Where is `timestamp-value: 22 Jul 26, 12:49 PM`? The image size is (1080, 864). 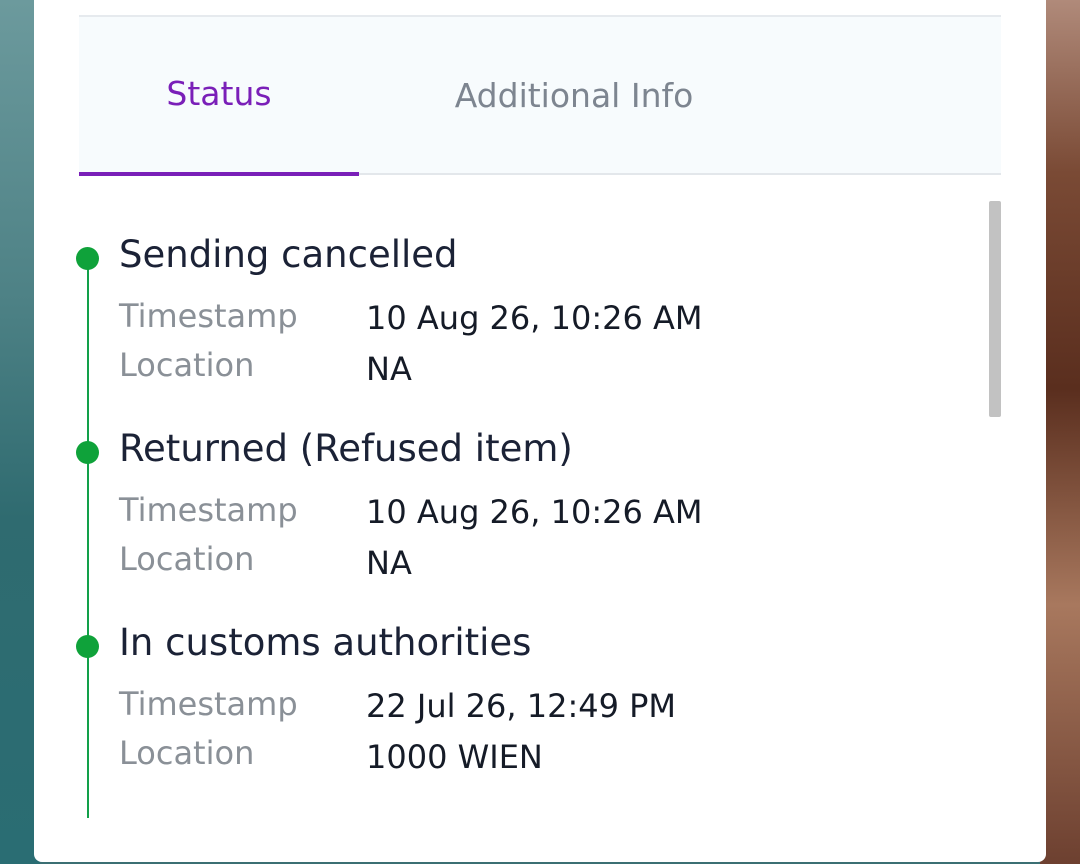
timestamp-value: 22 Jul 26, 12:49 PM is located at coordinates (521, 706).